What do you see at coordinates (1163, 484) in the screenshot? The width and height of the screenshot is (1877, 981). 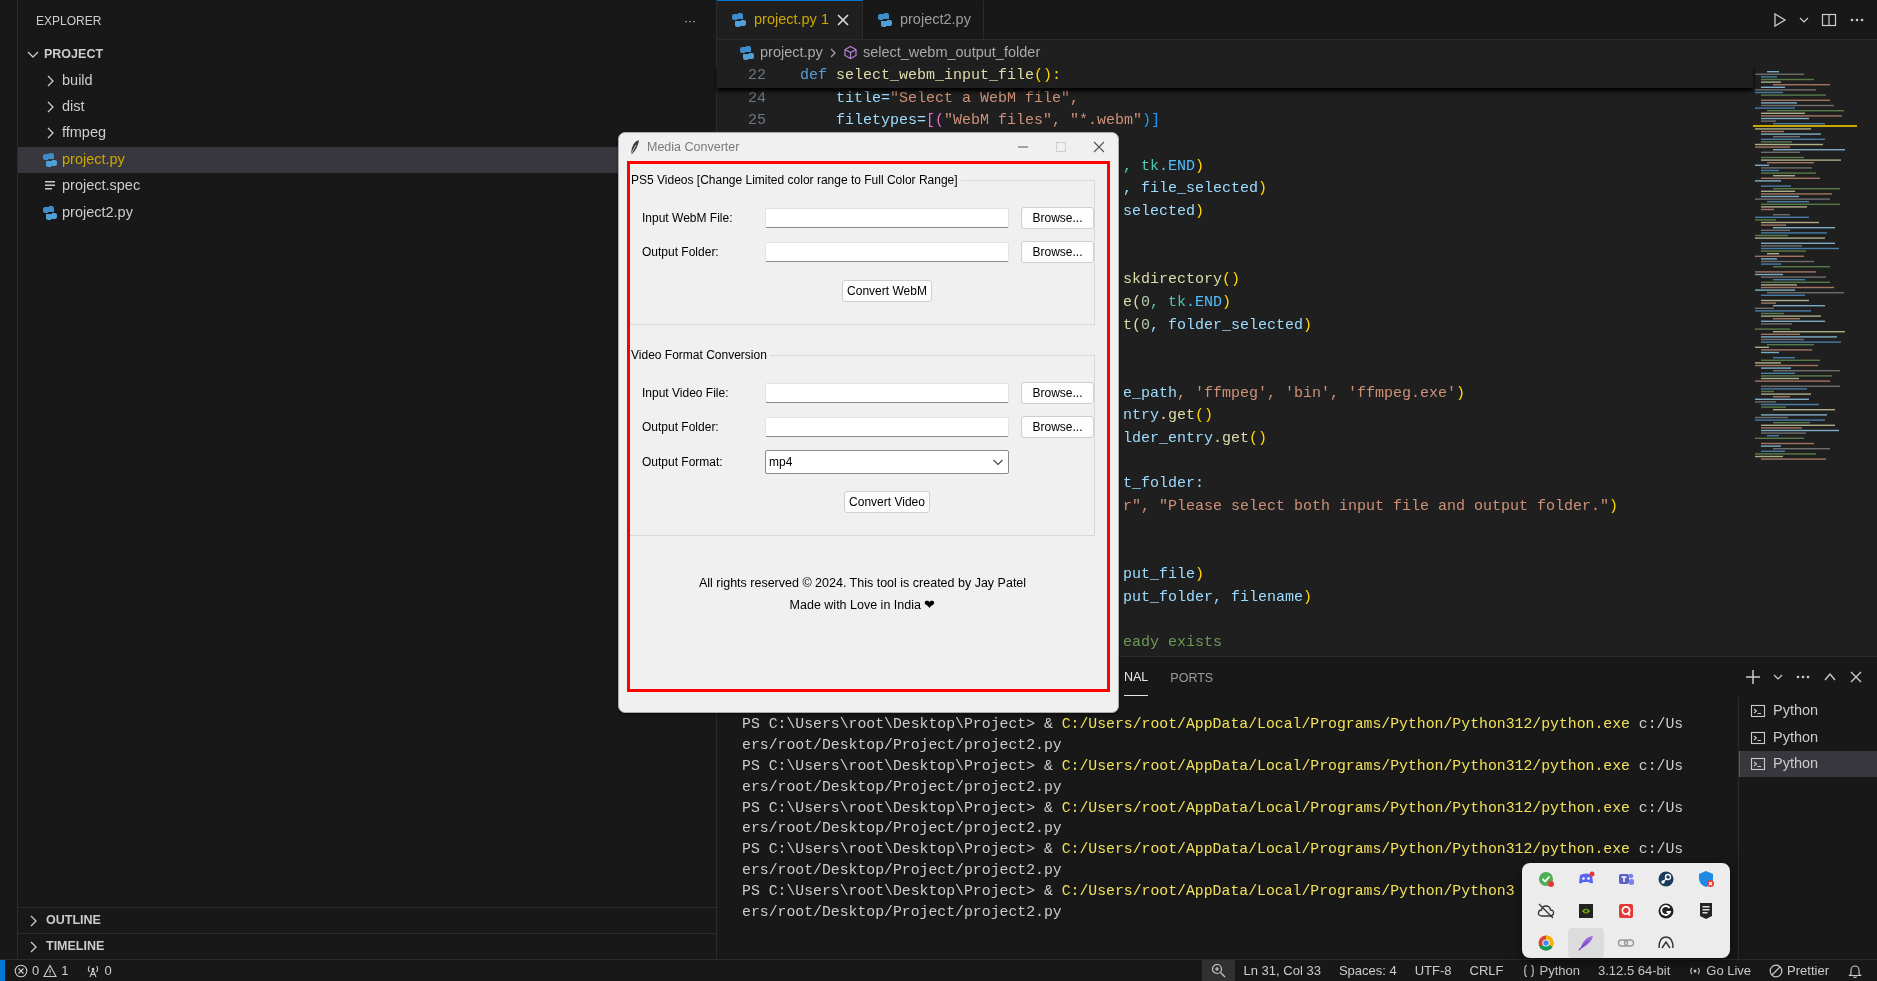 I see `code-line: t_folder:` at bounding box center [1163, 484].